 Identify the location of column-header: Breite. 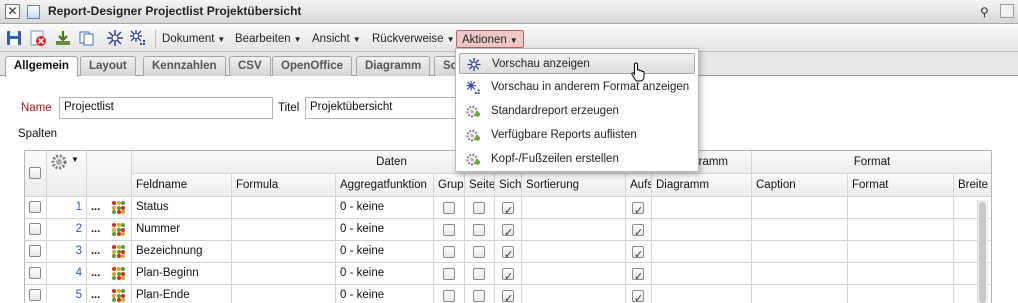
(972, 185).